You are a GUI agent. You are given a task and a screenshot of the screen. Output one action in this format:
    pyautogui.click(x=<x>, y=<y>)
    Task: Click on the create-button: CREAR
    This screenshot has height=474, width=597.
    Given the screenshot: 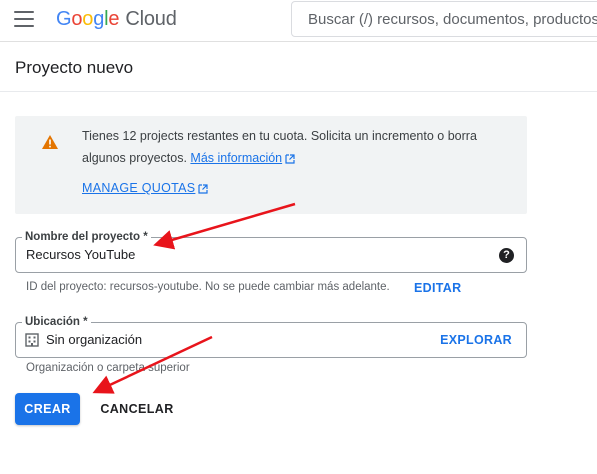 What is the action you would take?
    pyautogui.click(x=47, y=409)
    